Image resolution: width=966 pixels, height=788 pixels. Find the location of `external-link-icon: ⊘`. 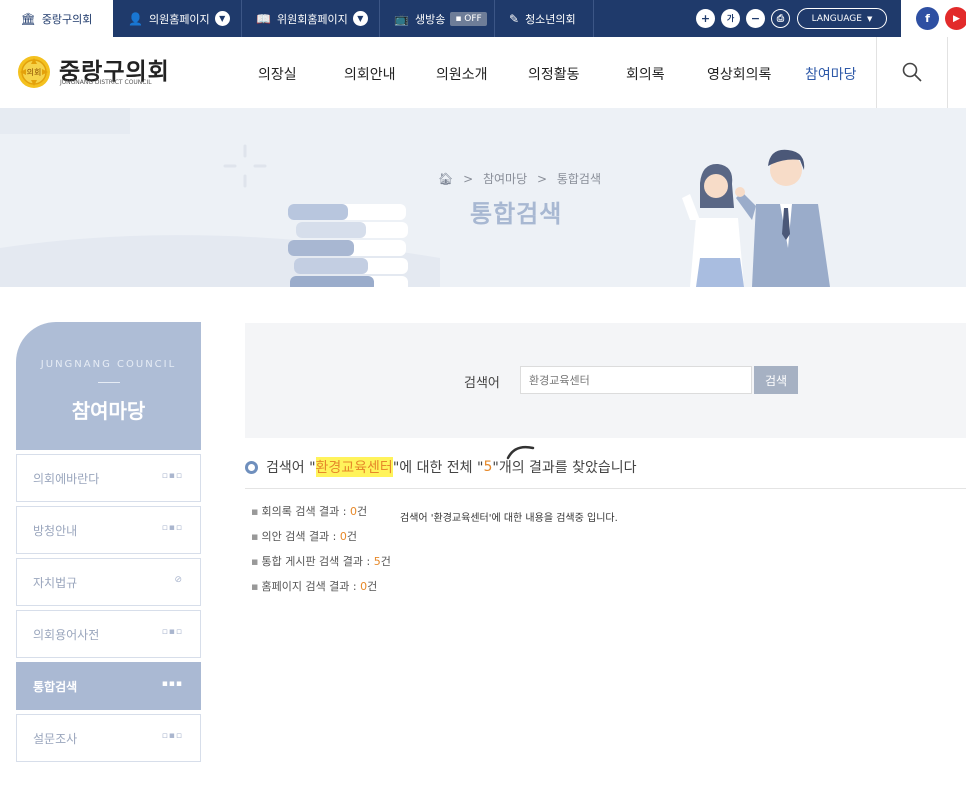

external-link-icon: ⊘ is located at coordinates (178, 580).